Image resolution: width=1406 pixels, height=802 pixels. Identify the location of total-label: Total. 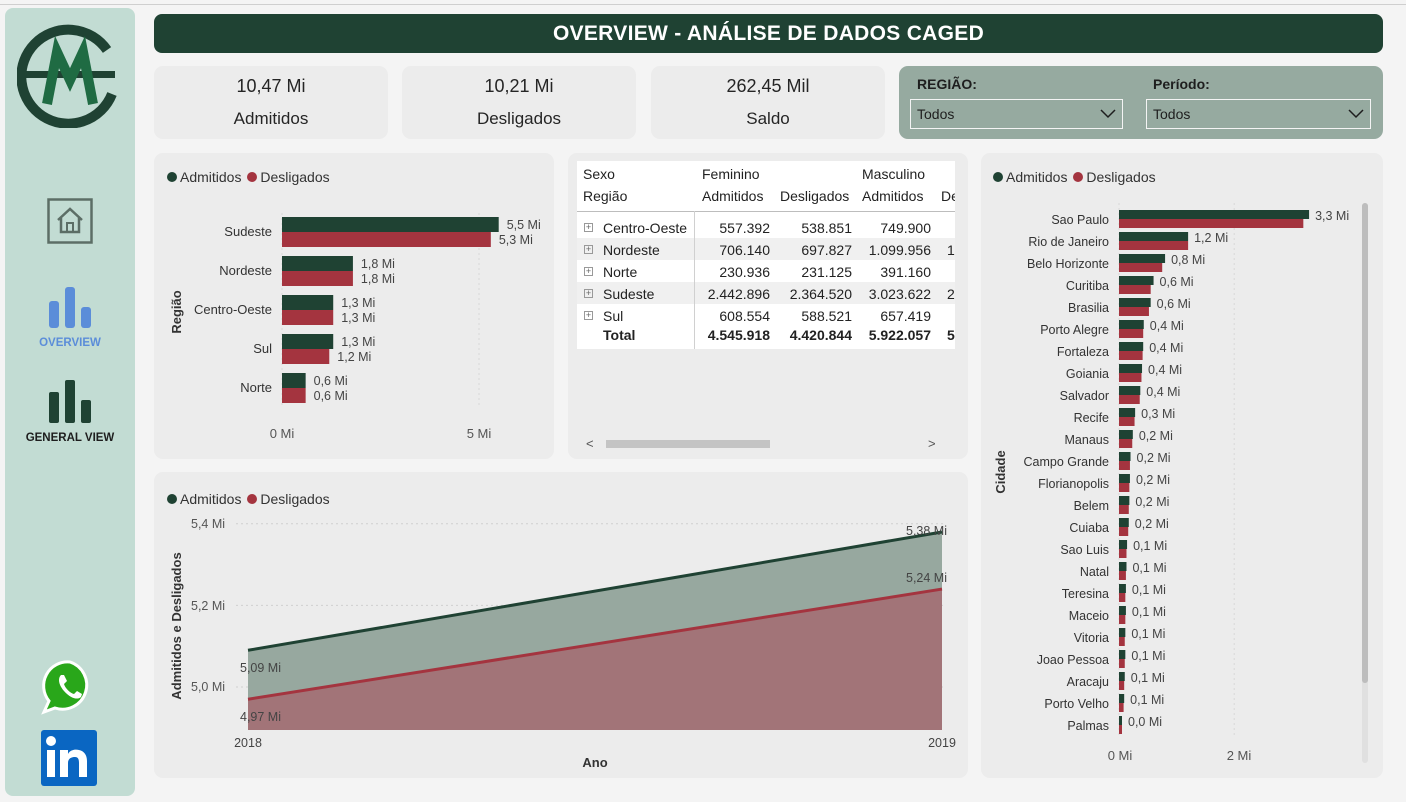
(619, 335).